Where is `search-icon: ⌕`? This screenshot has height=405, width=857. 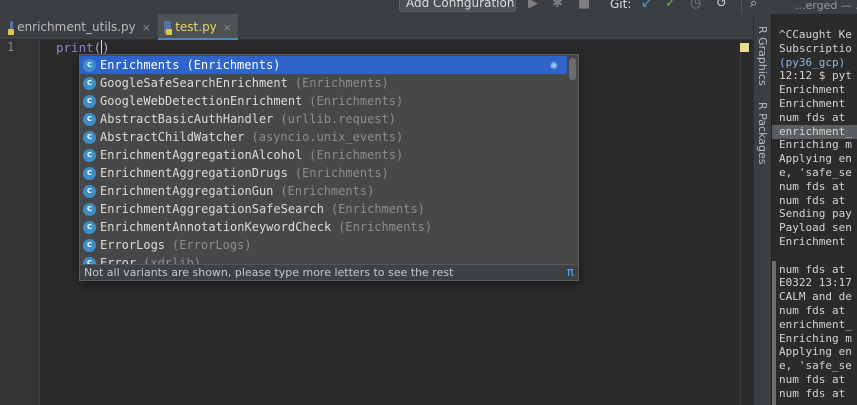
search-icon: ⌕ is located at coordinates (753, 5).